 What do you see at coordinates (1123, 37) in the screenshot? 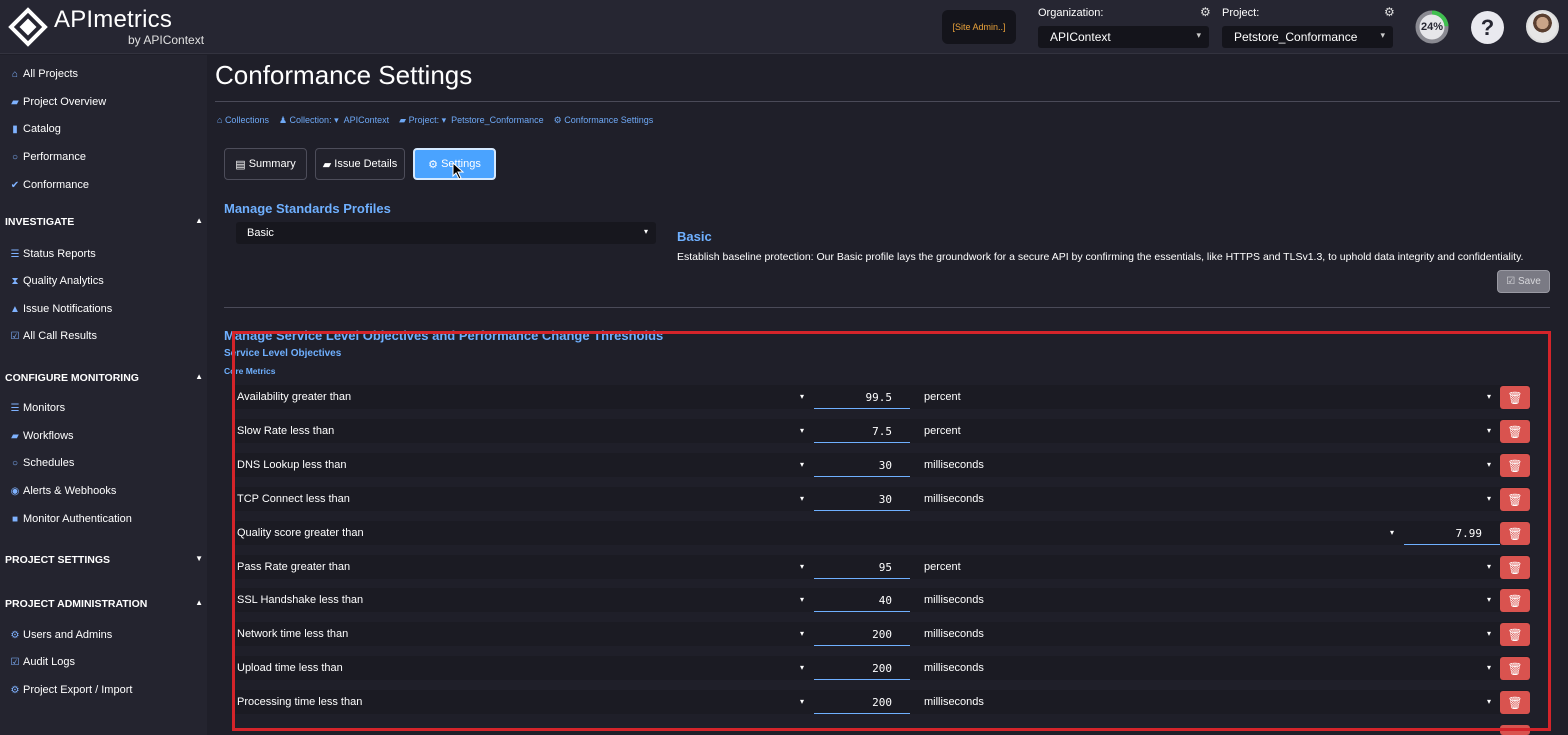
I see `organization-select: APIContext ▾` at bounding box center [1123, 37].